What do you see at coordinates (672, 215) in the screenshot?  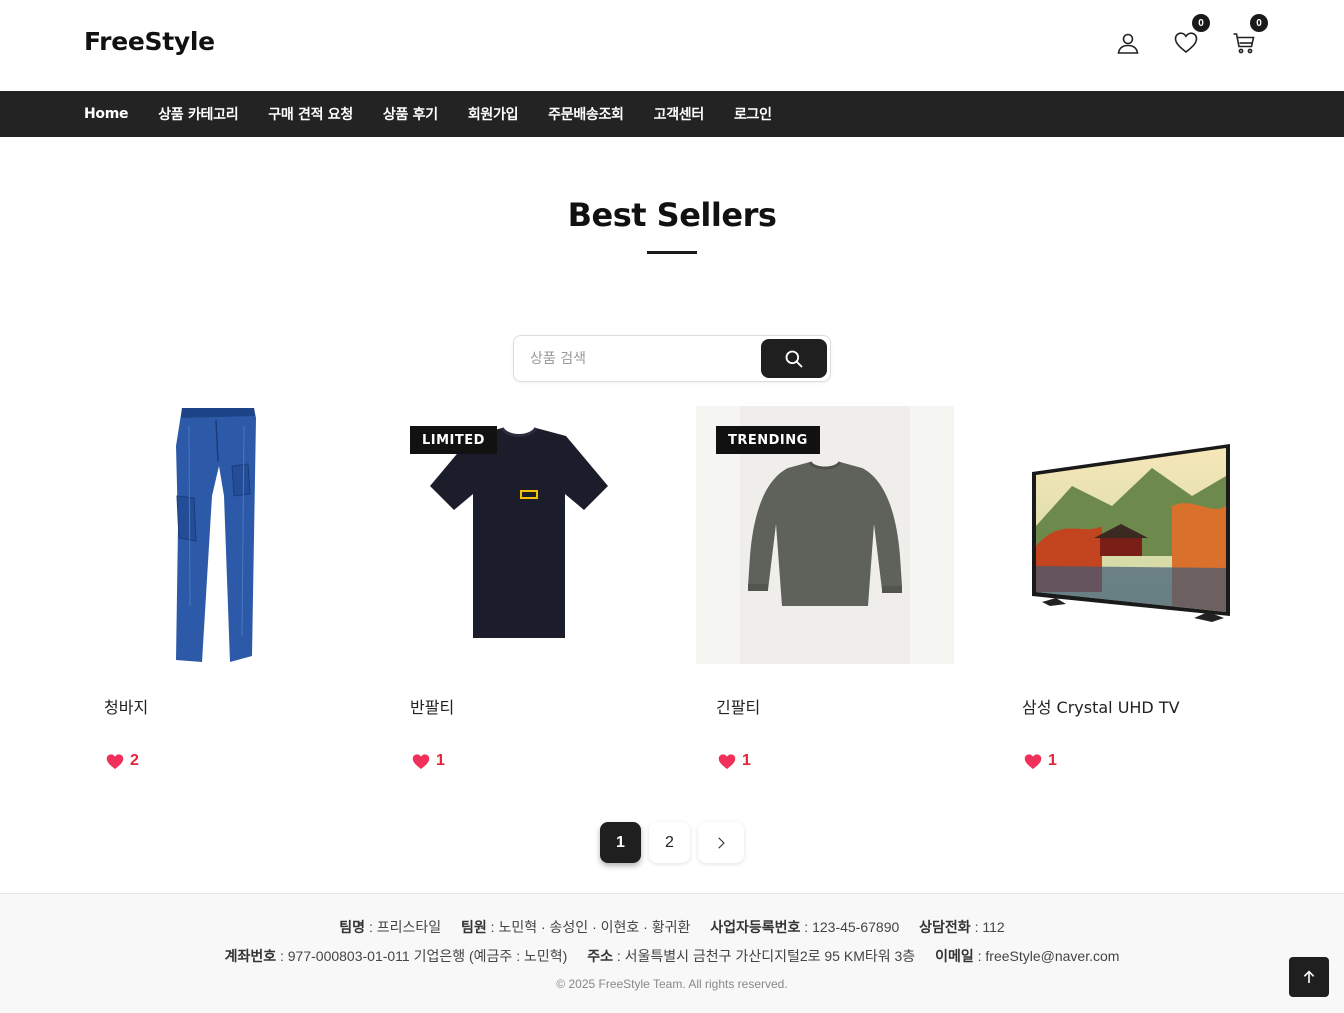 I see `section-title: Best Sellers` at bounding box center [672, 215].